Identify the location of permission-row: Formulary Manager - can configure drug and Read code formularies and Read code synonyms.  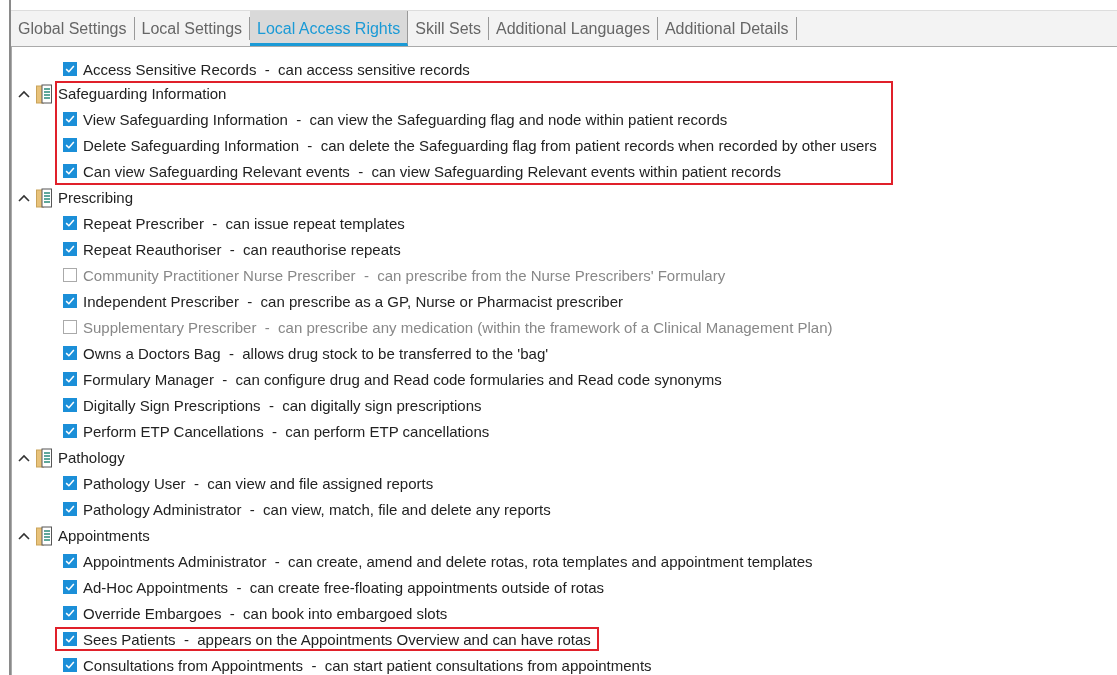
(392, 379).